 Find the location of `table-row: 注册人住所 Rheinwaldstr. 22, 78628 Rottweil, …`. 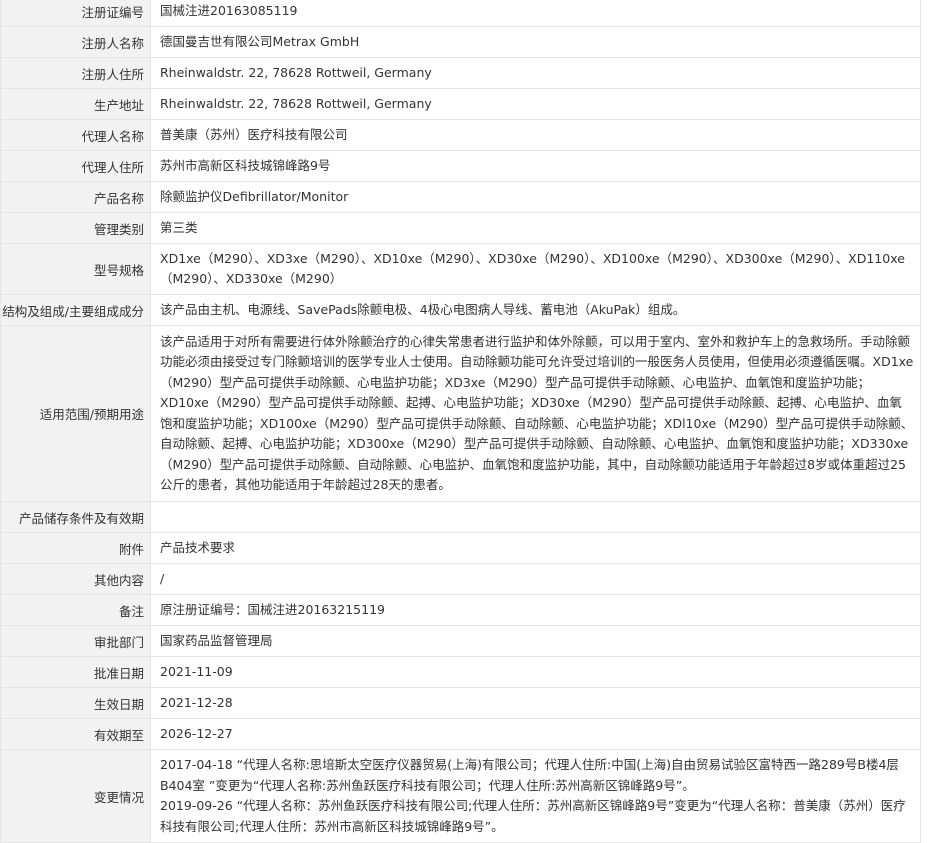

table-row: 注册人住所 Rheinwaldstr. 22, 78628 Rottweil, … is located at coordinates (460, 73).